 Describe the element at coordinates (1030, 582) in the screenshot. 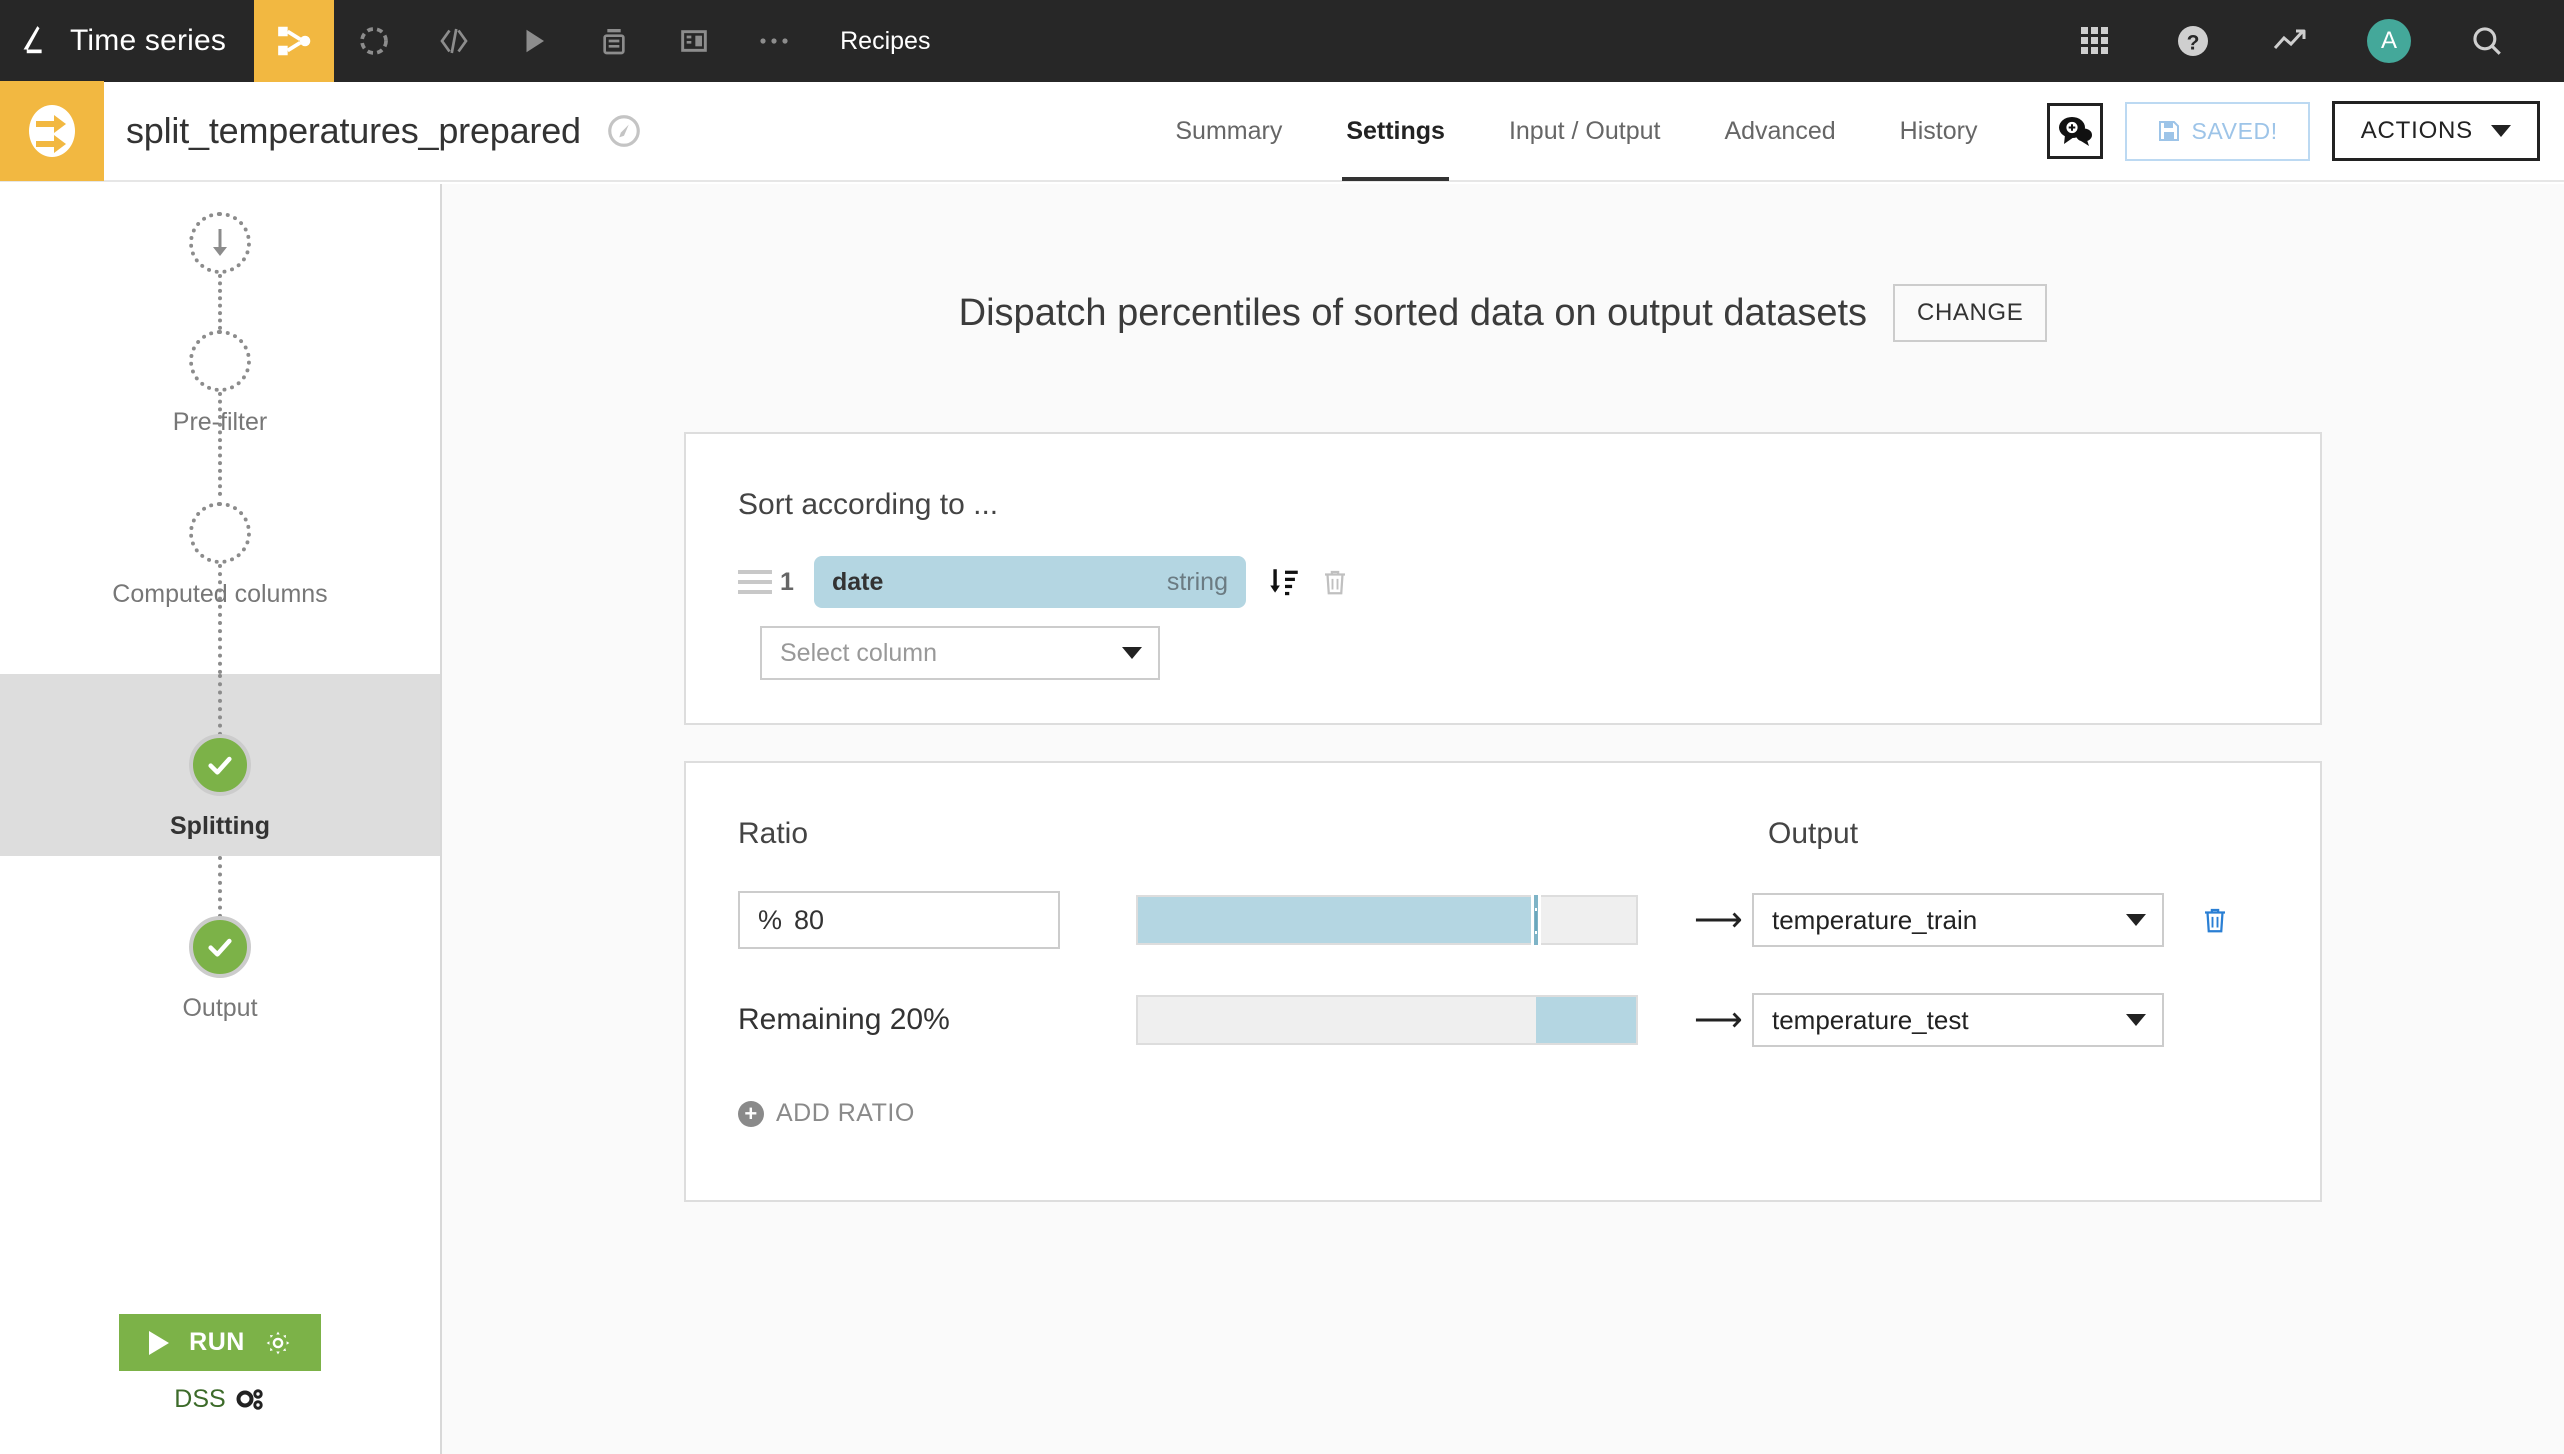

I see `sort-column-pill: date string` at that location.